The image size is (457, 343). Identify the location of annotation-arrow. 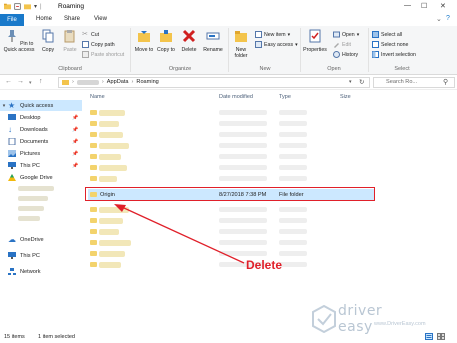
(179, 234).